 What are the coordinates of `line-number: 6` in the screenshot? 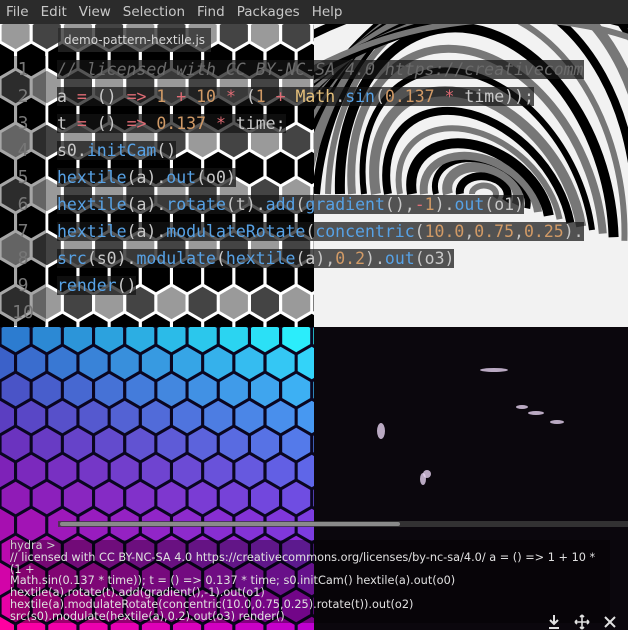 It's located at (23, 204).